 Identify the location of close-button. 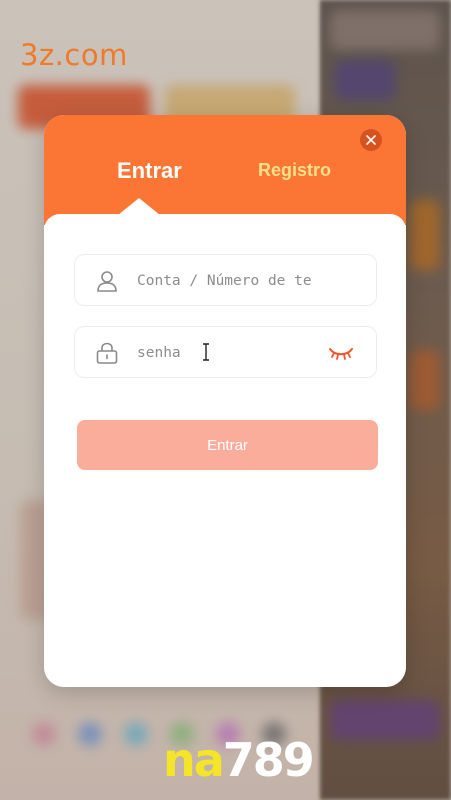
(371, 140).